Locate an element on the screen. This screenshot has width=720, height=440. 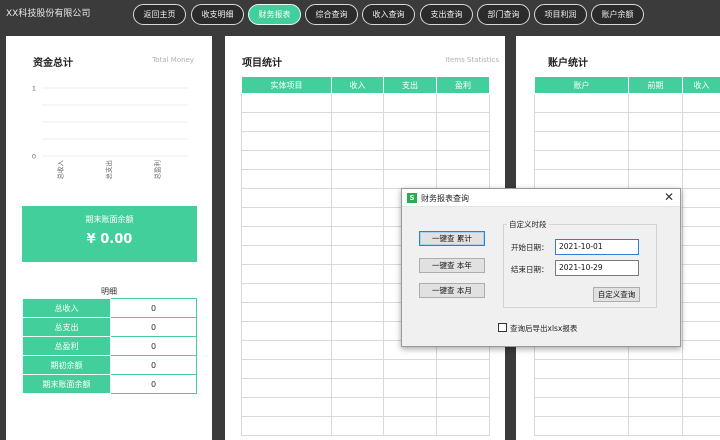
close-icon: ✕ is located at coordinates (669, 197).